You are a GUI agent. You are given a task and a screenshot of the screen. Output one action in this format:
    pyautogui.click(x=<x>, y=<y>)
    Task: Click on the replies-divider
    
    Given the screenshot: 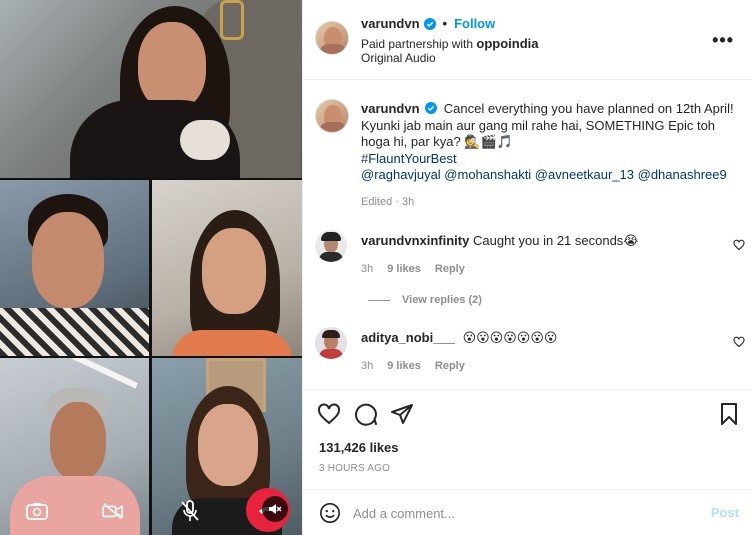 What is the action you would take?
    pyautogui.click(x=379, y=300)
    